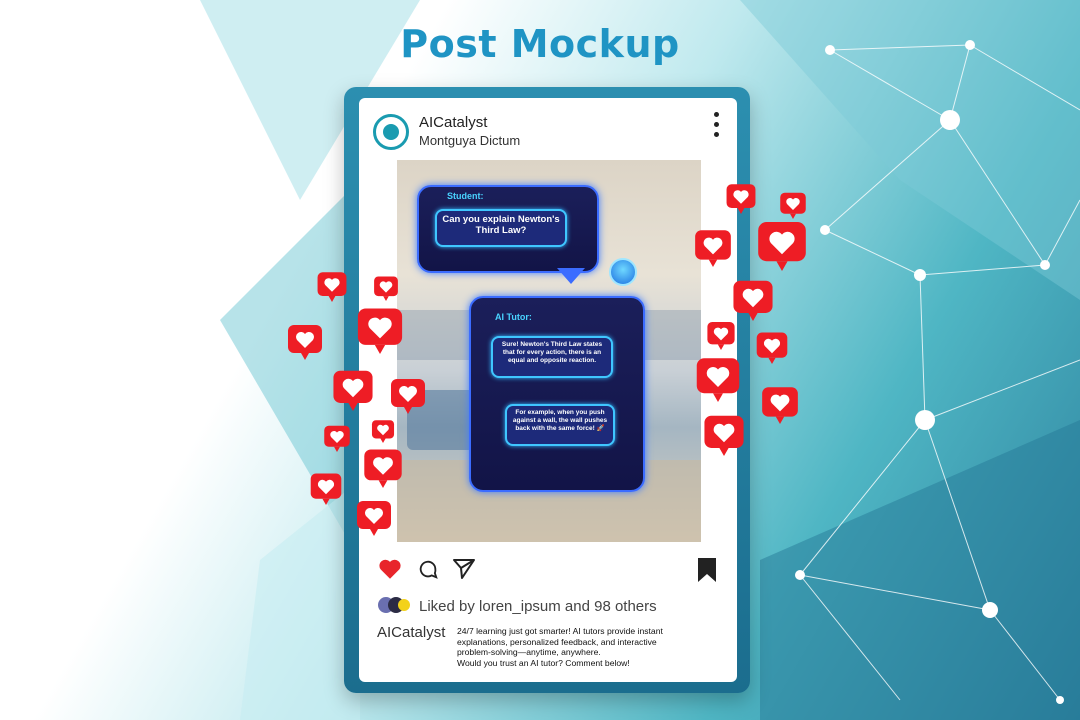  What do you see at coordinates (453, 122) in the screenshot?
I see `account-name: AICatalyst` at bounding box center [453, 122].